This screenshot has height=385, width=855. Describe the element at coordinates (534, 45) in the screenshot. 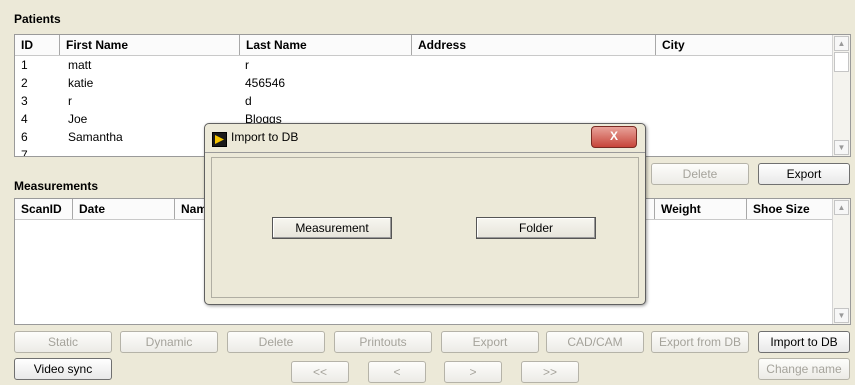

I see `col-address: Address` at that location.